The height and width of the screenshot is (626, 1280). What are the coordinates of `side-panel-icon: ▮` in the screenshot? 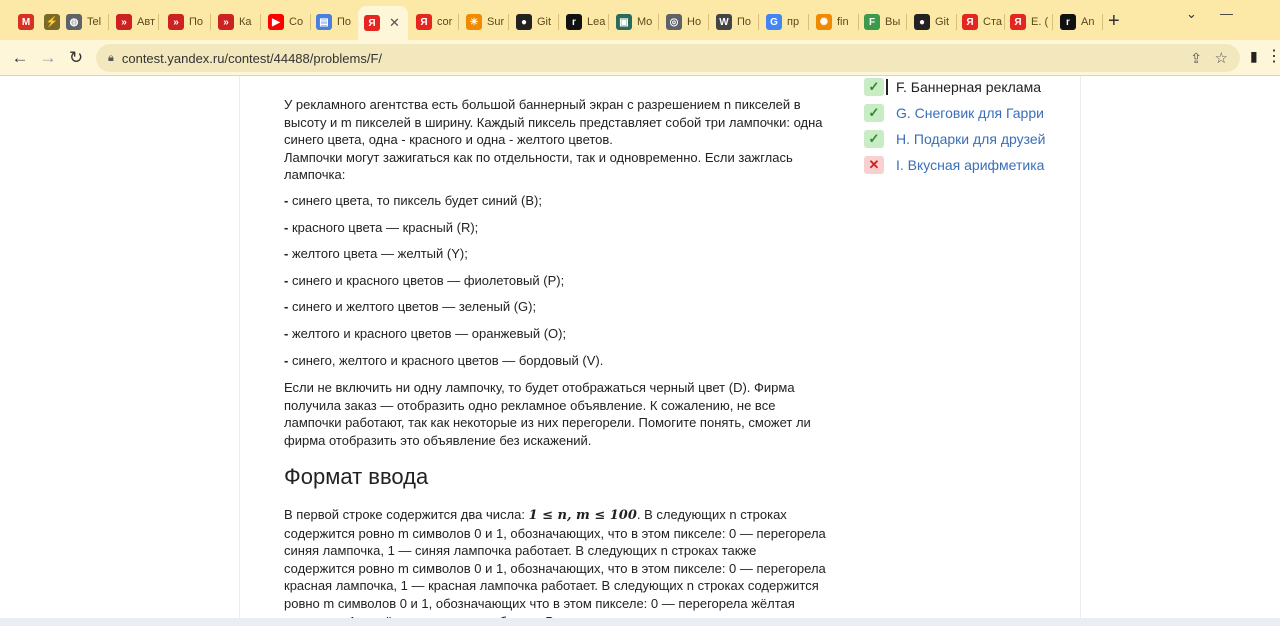 It's located at (1254, 56).